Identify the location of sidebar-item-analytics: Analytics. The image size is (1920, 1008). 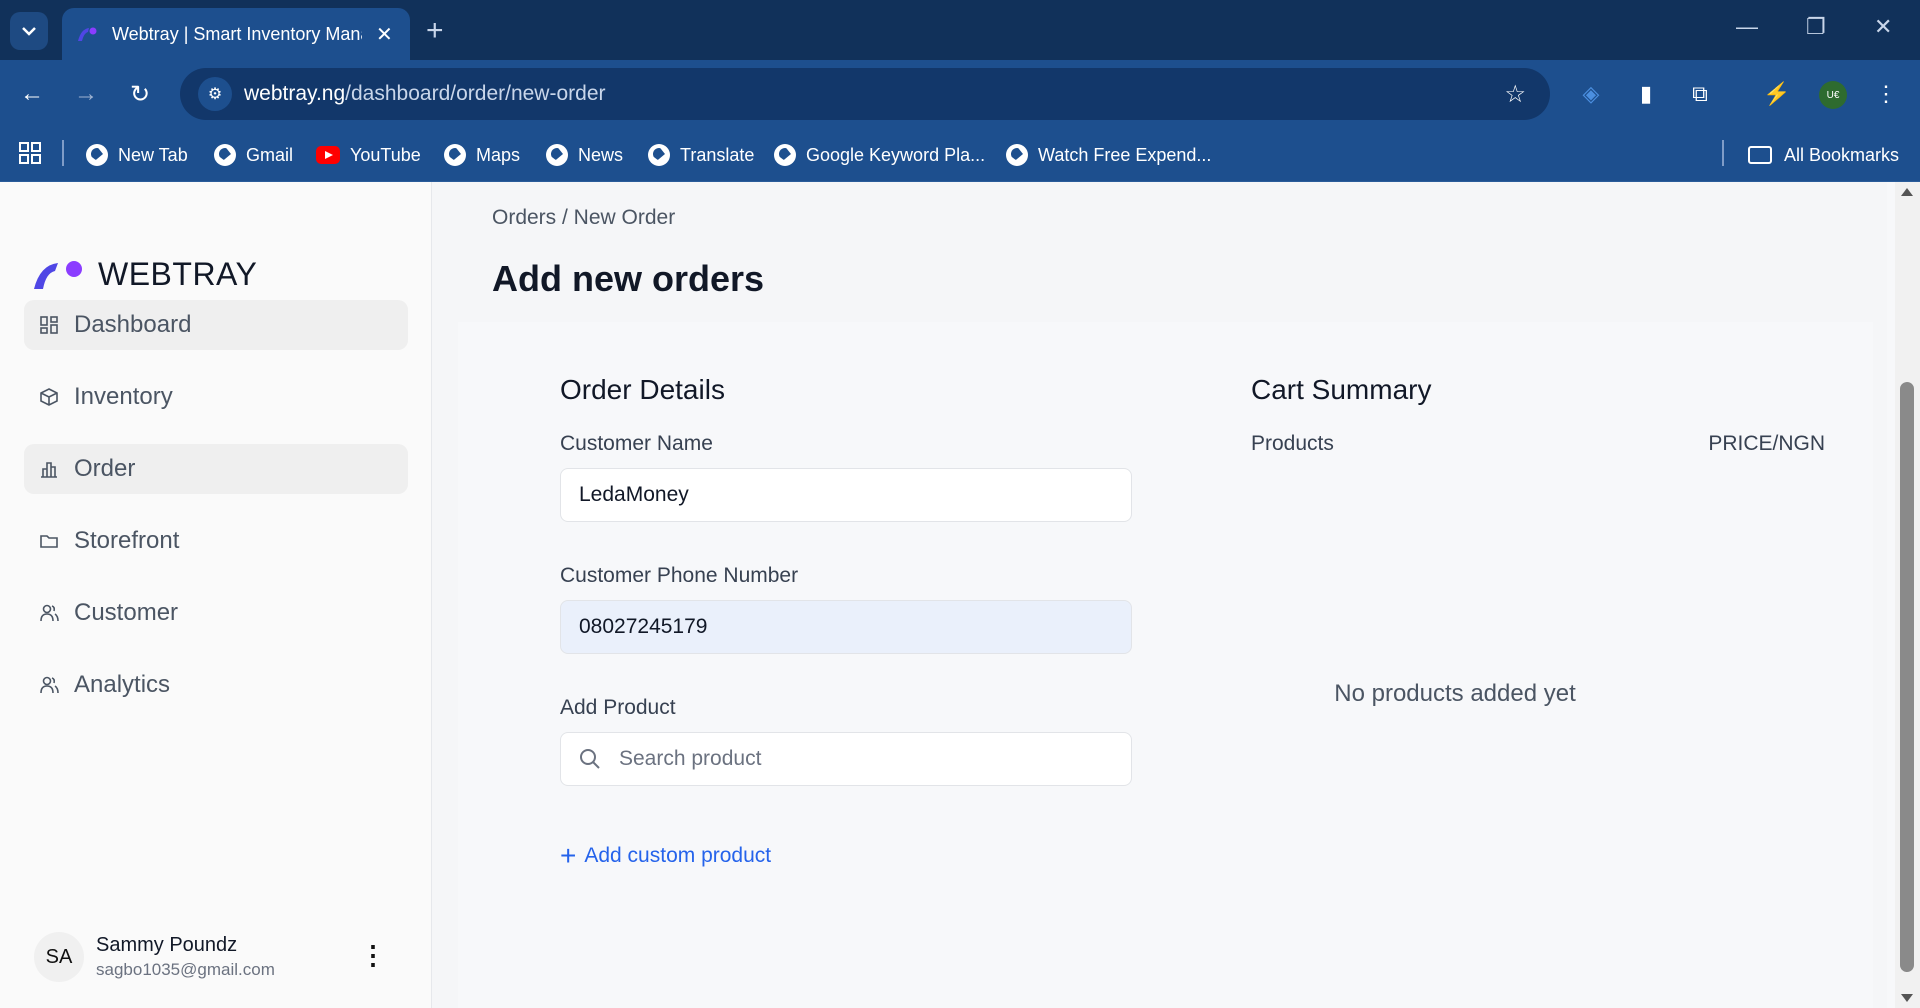
(216, 685).